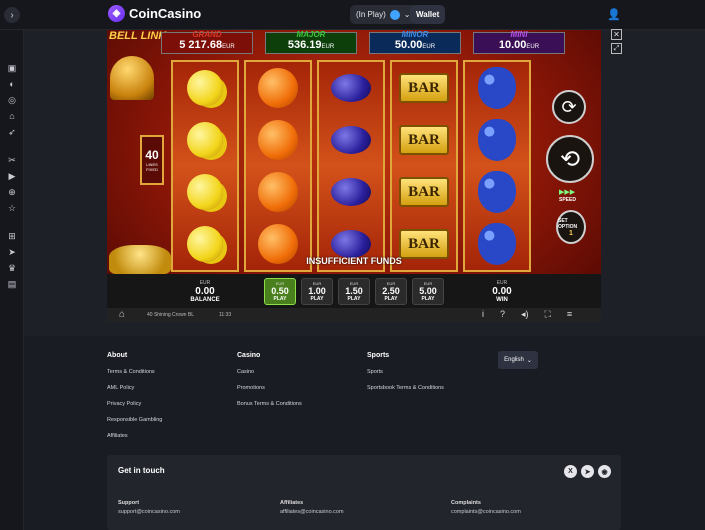 The image size is (705, 530). I want to click on rocket-icon: ➶, so click(12, 132).